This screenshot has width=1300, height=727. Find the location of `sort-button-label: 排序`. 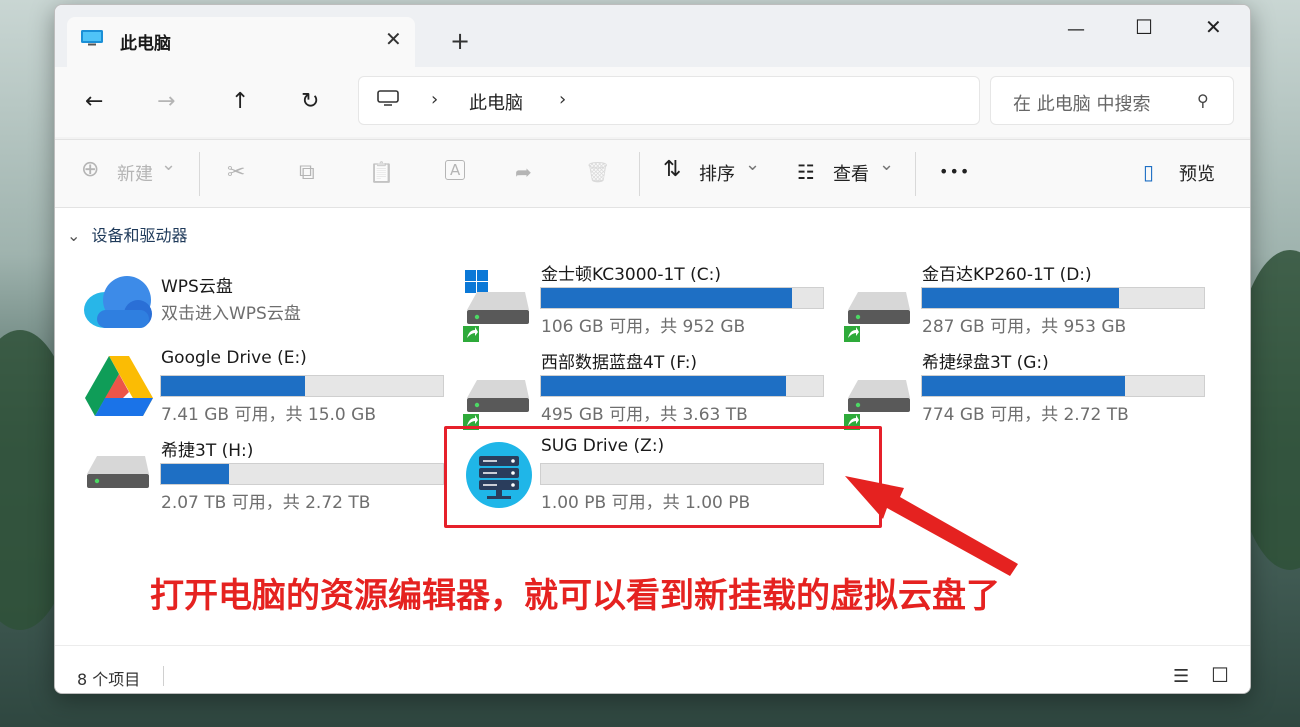

sort-button-label: 排序 is located at coordinates (717, 173).